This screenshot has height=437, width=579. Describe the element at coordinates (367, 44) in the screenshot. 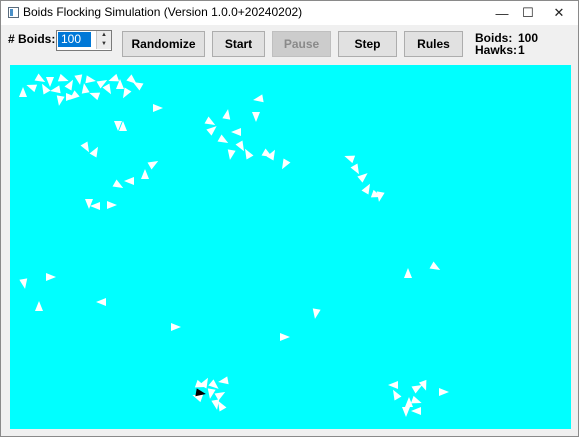

I see `step-button: Step` at that location.